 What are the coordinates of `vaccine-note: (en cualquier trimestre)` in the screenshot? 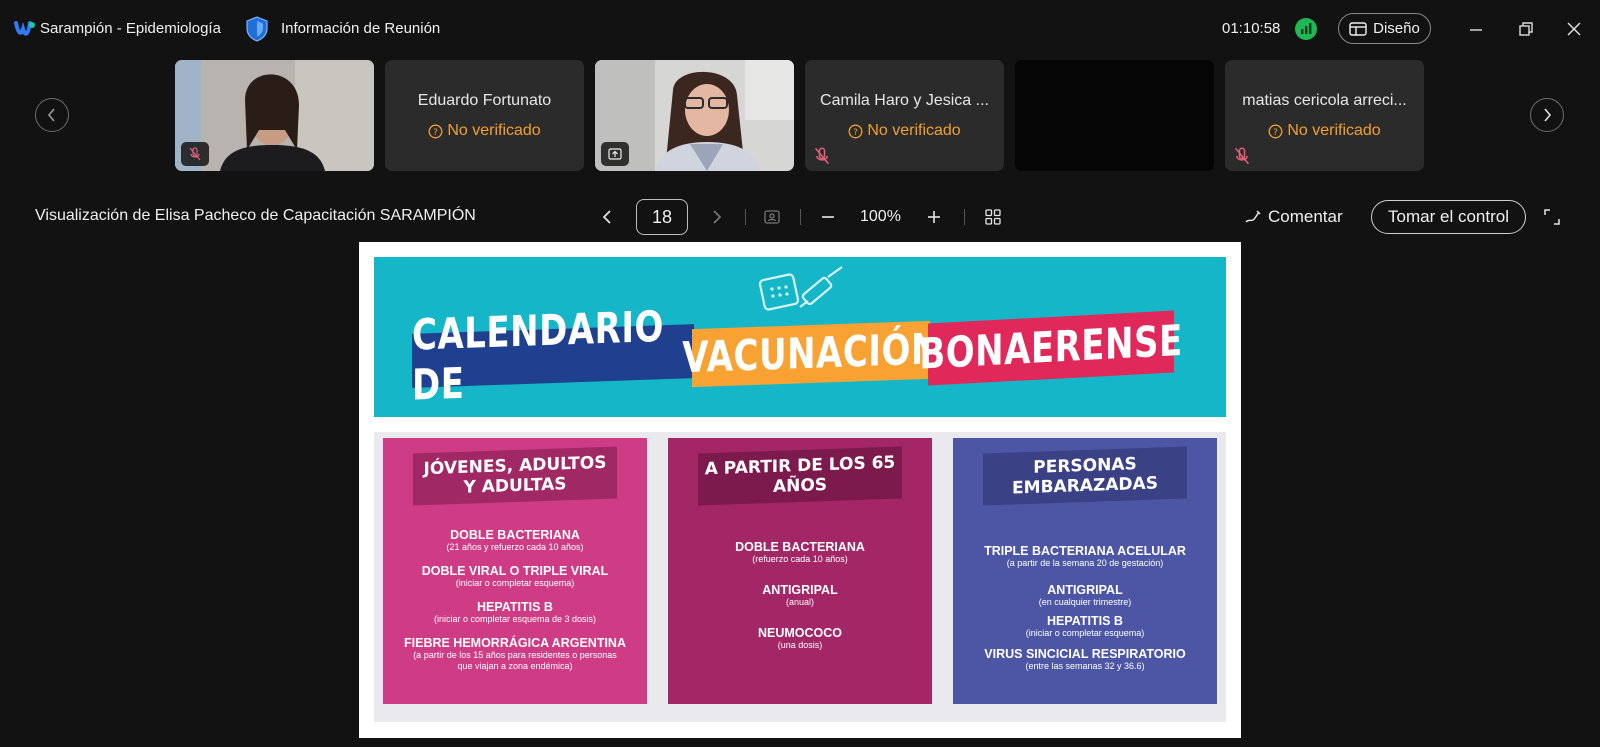 It's located at (1085, 602).